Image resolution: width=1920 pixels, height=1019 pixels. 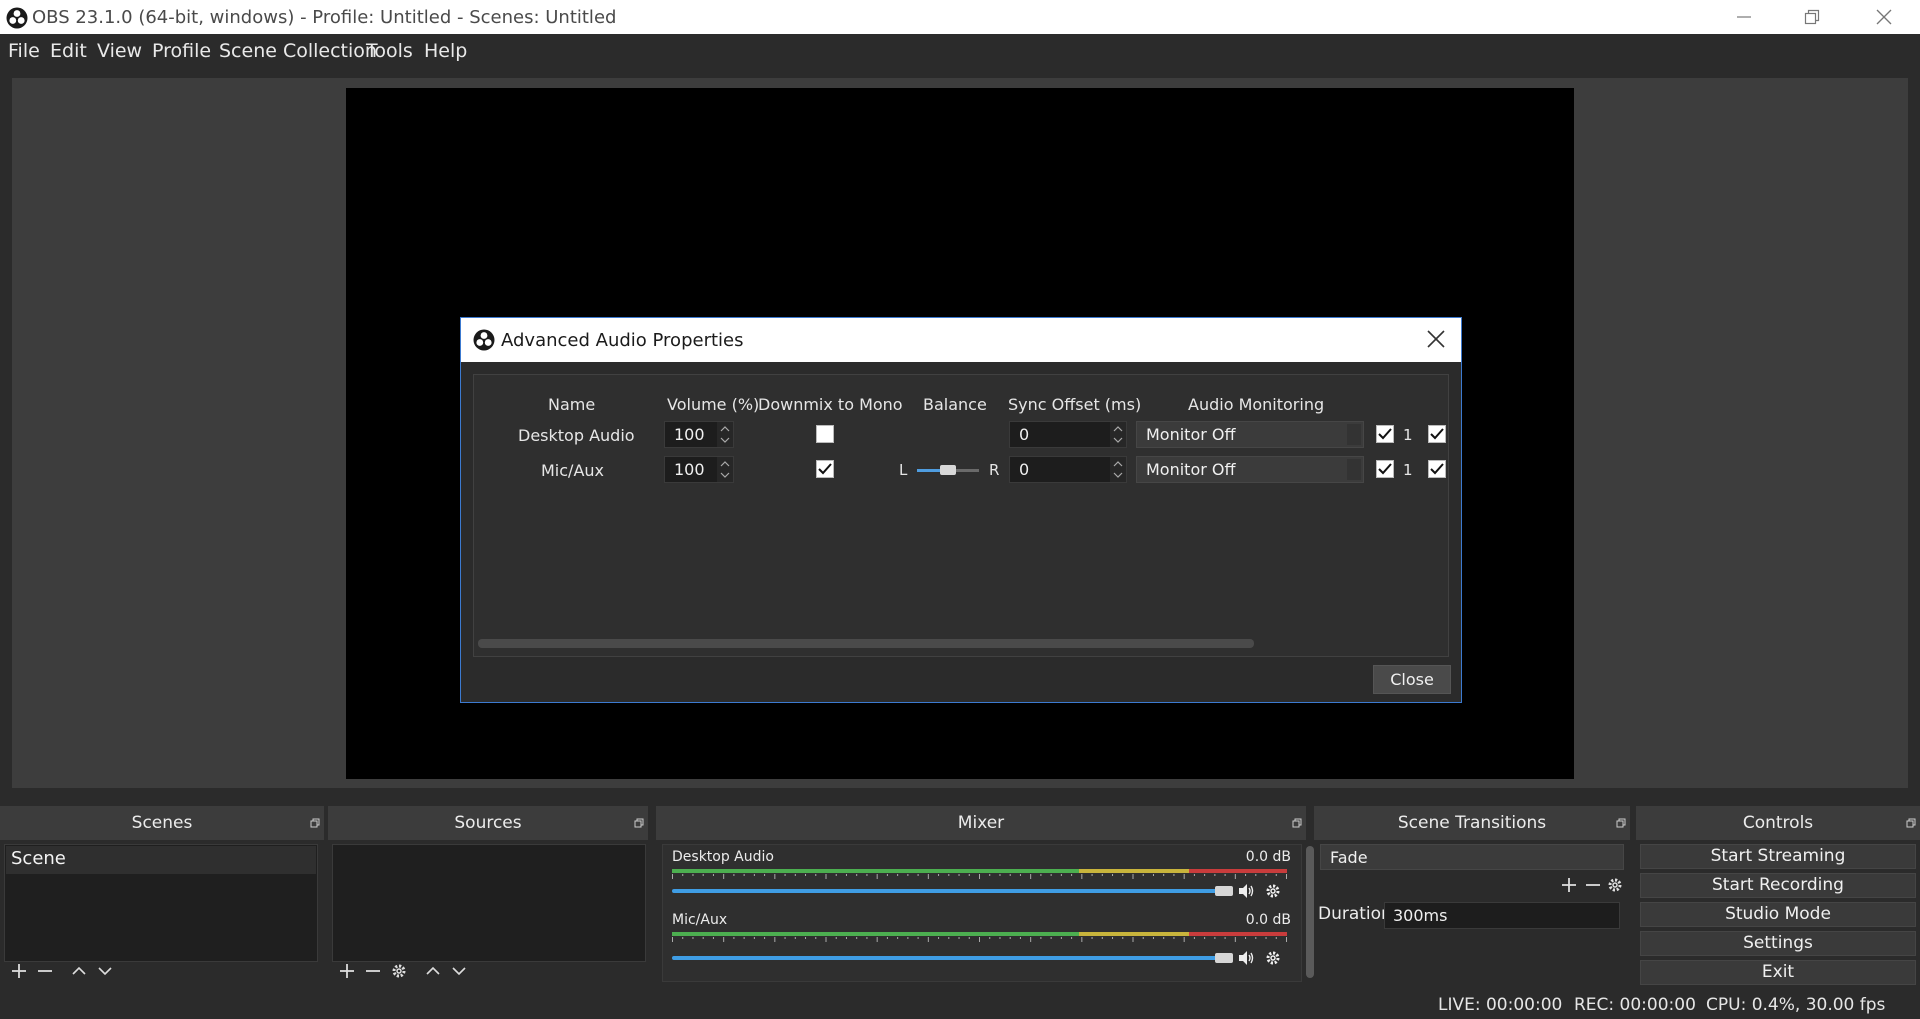 What do you see at coordinates (576, 435) in the screenshot?
I see `row-name-desktop-audio: Desktop Audio` at bounding box center [576, 435].